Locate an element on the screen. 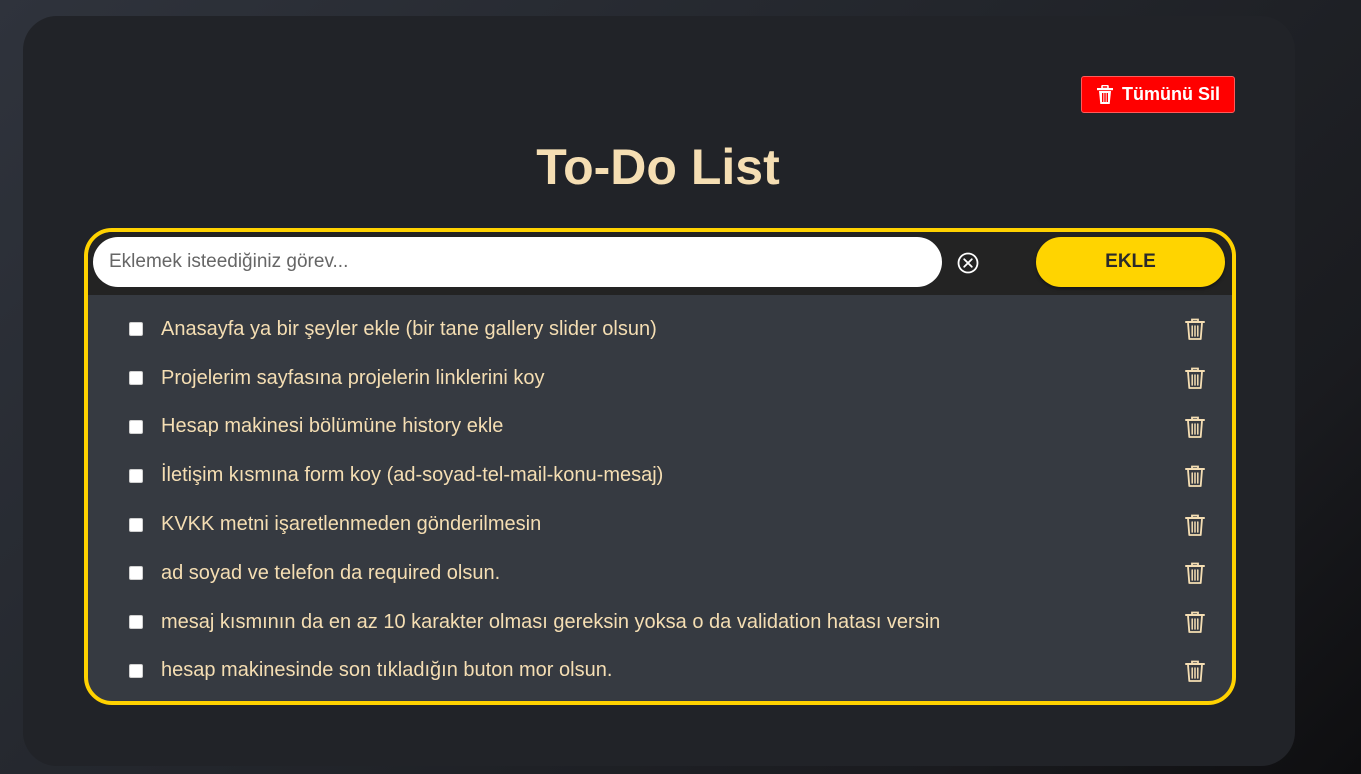 This screenshot has height=774, width=1361. todo-text: KVKK metni işaretlenmeden gönderilmesin is located at coordinates (351, 524).